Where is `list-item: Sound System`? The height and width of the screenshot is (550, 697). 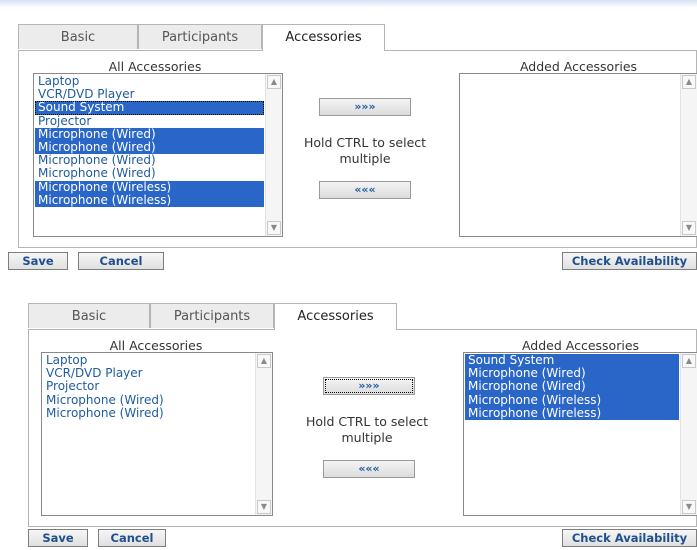
list-item: Sound System is located at coordinates (149, 108).